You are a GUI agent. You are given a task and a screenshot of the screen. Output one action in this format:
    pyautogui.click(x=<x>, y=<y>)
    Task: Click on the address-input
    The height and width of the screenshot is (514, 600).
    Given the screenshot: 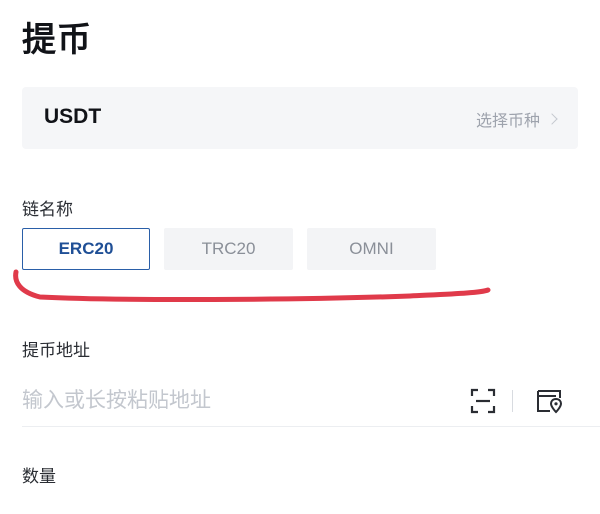 What is the action you would take?
    pyautogui.click(x=232, y=400)
    